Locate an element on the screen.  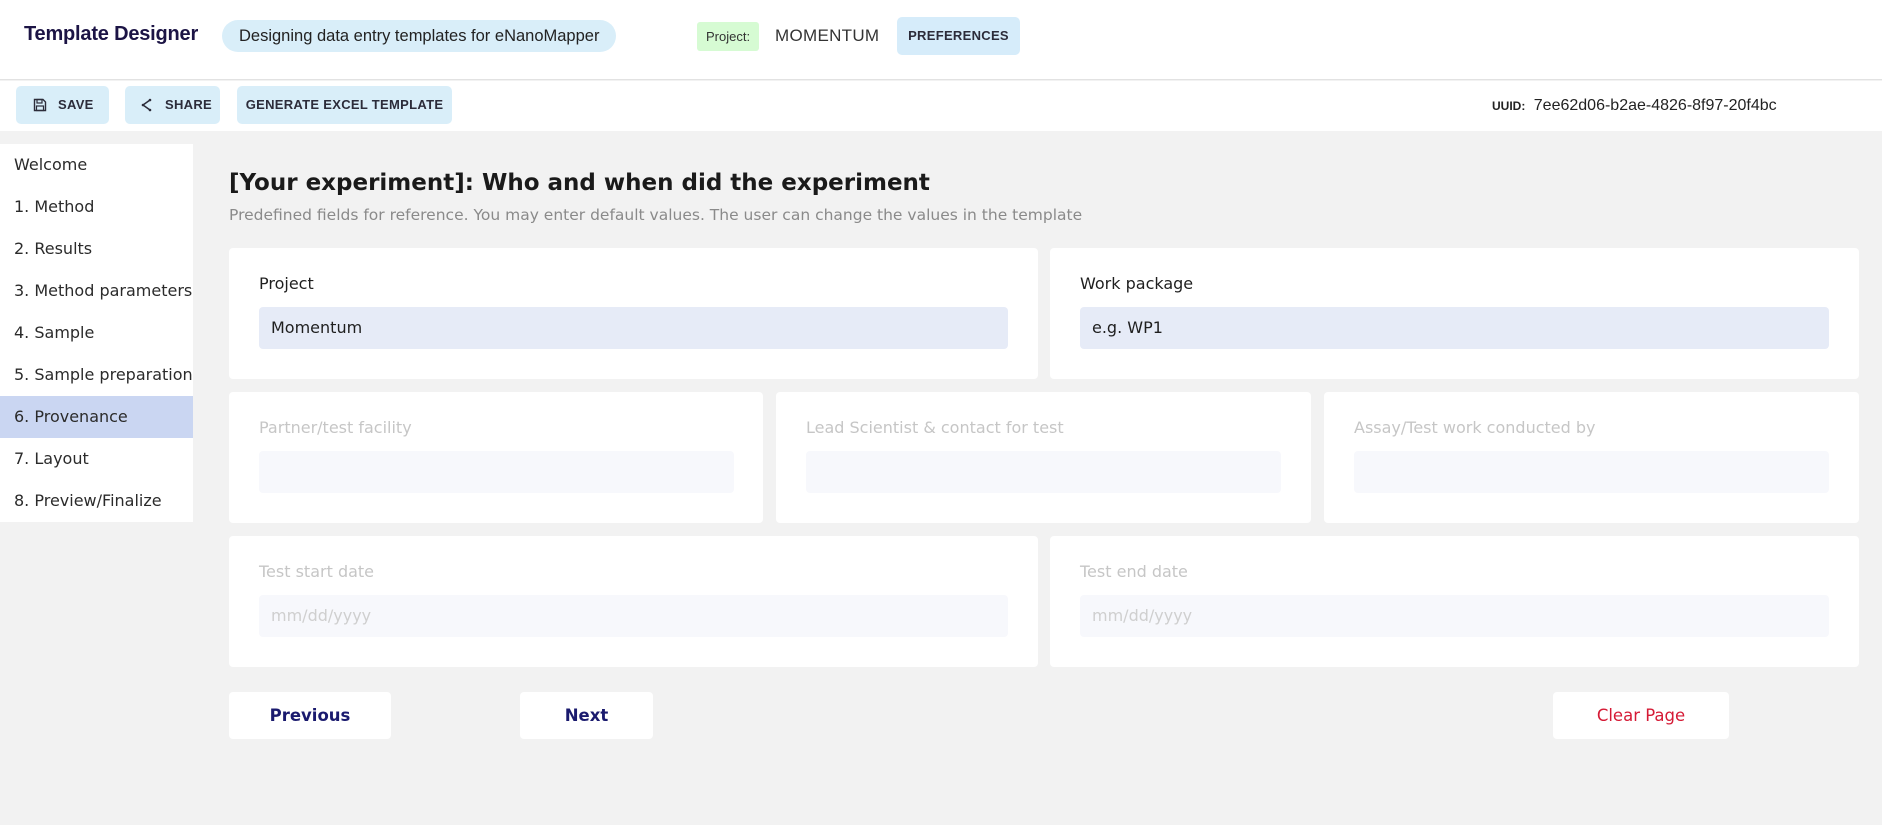
end-date-input is located at coordinates (1454, 616).